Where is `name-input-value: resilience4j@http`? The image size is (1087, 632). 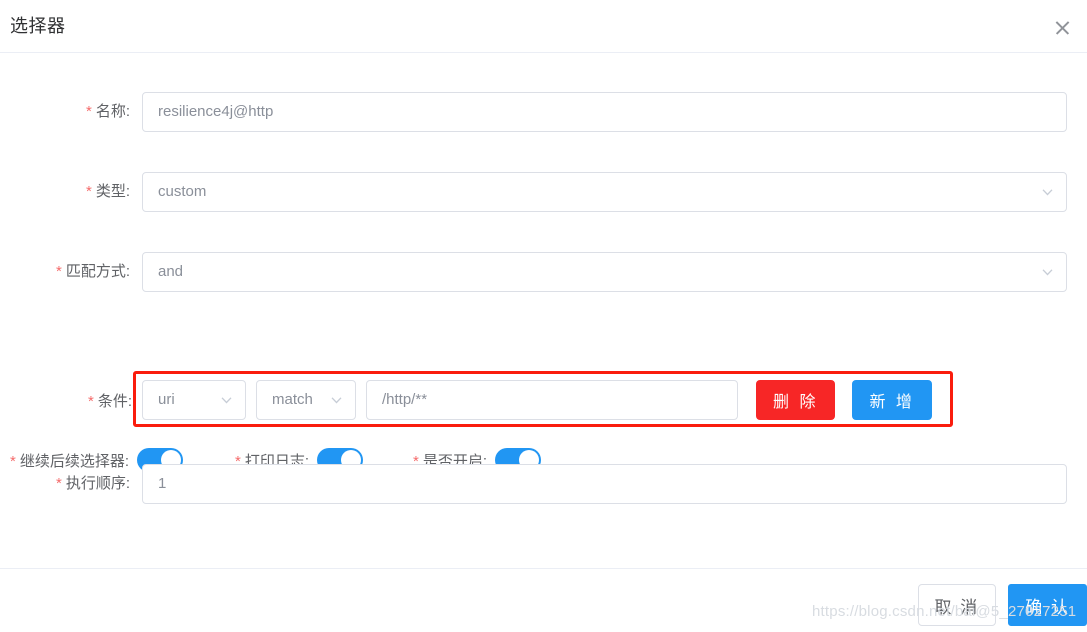 name-input-value: resilience4j@http is located at coordinates (216, 111).